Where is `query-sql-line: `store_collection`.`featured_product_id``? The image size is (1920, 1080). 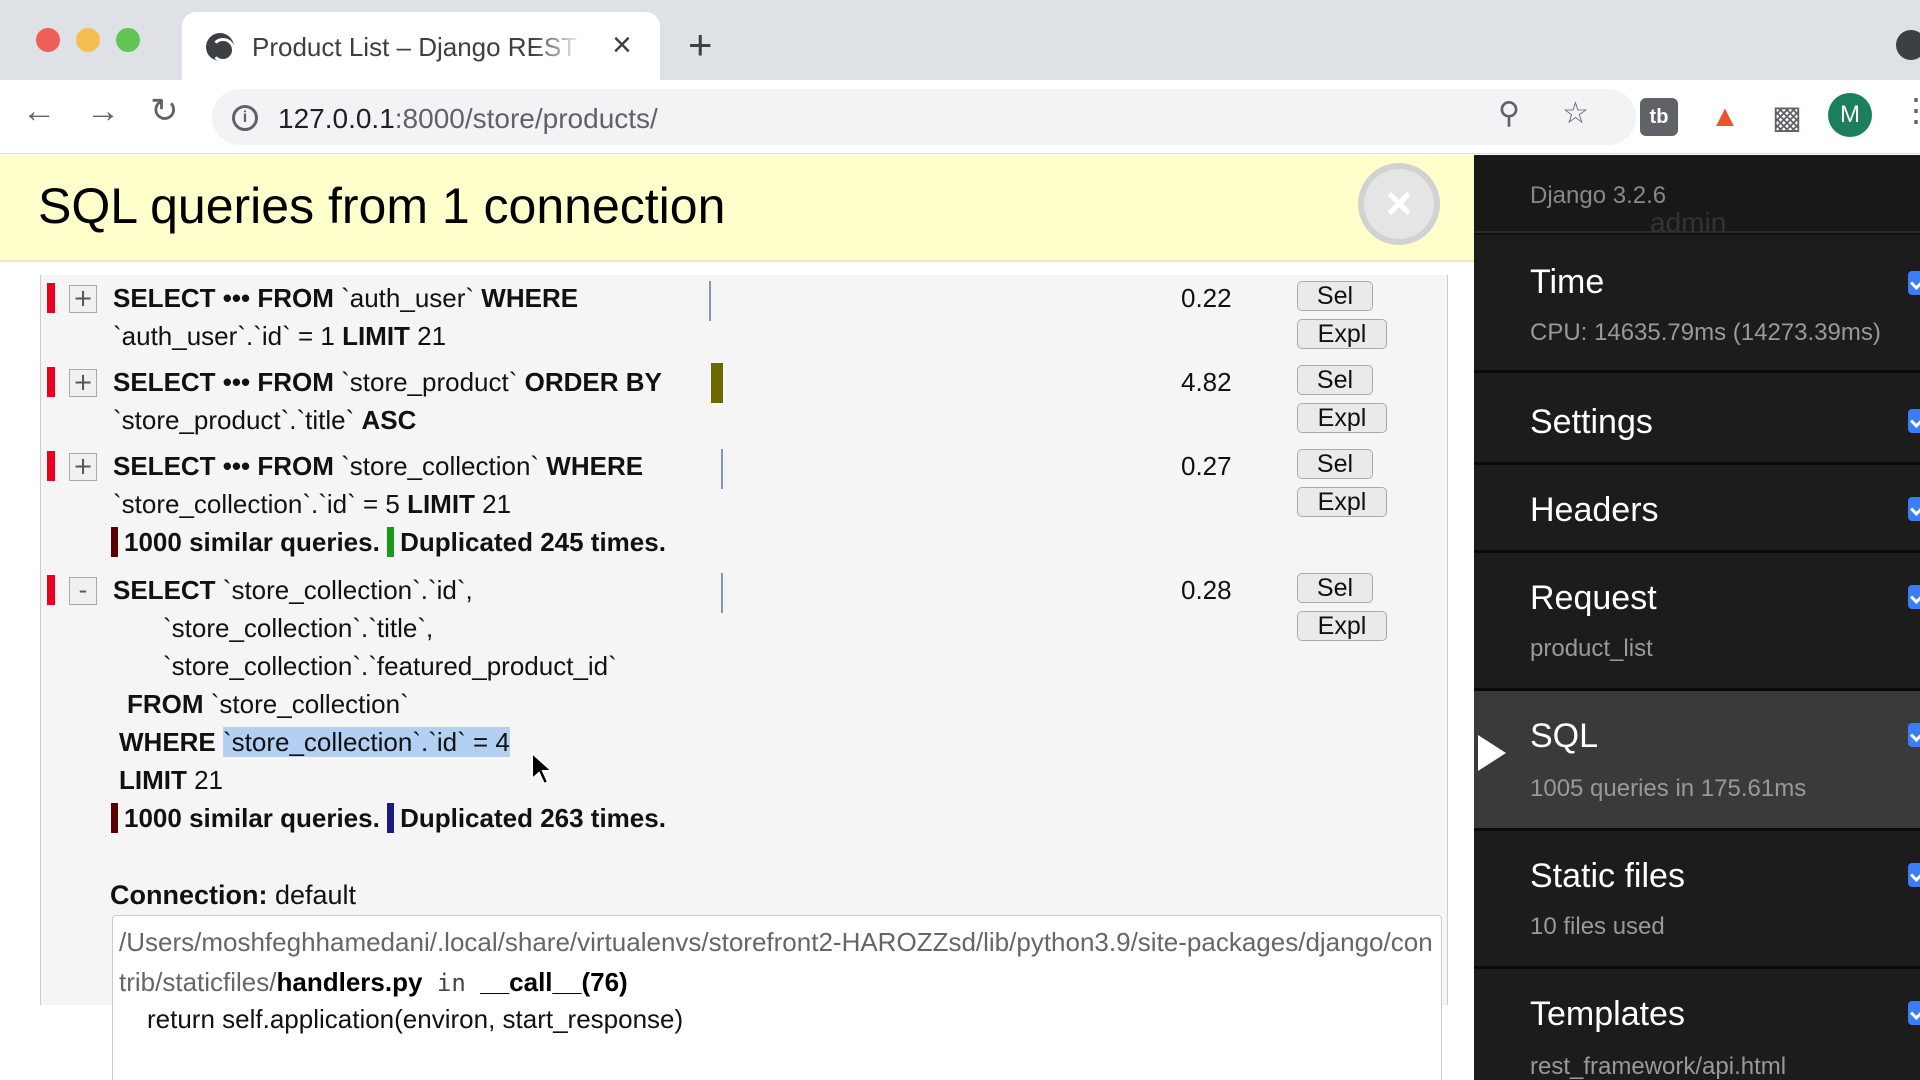
query-sql-line: `store_collection`.`featured_product_id` is located at coordinates (390, 666).